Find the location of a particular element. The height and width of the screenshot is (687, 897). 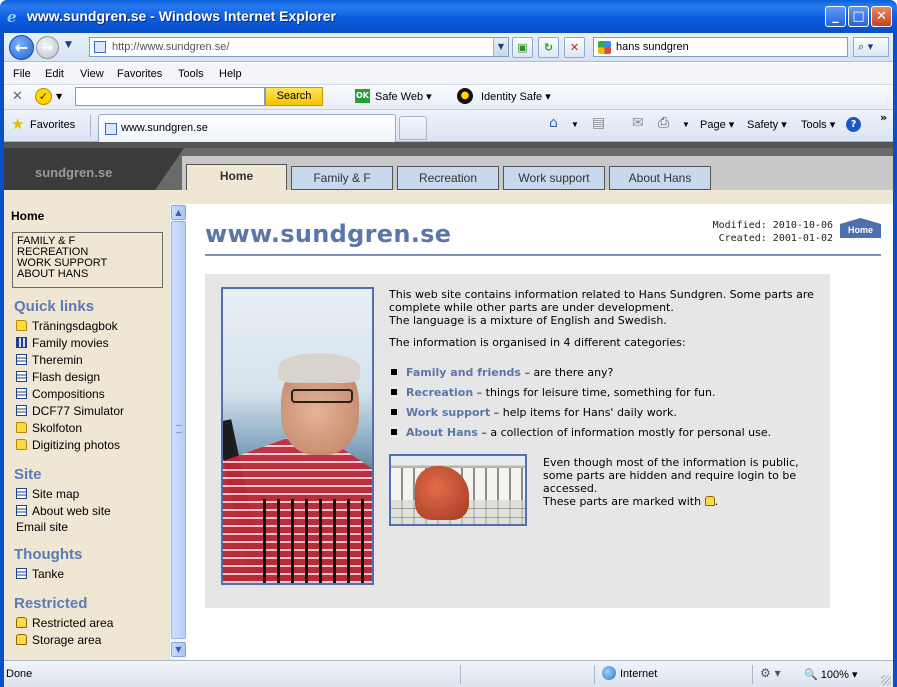

divider is located at coordinates (594, 674).